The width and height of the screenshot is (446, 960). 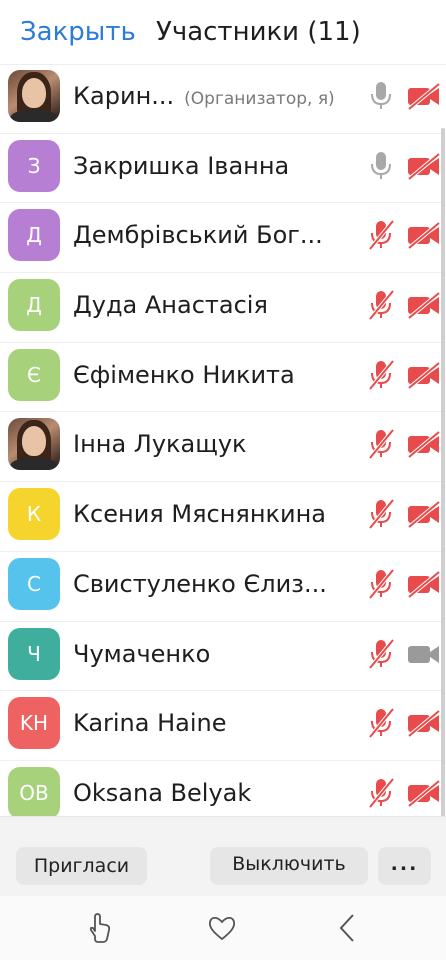 I want to click on participant-row: З Закришка Іванна, so click(x=223, y=169).